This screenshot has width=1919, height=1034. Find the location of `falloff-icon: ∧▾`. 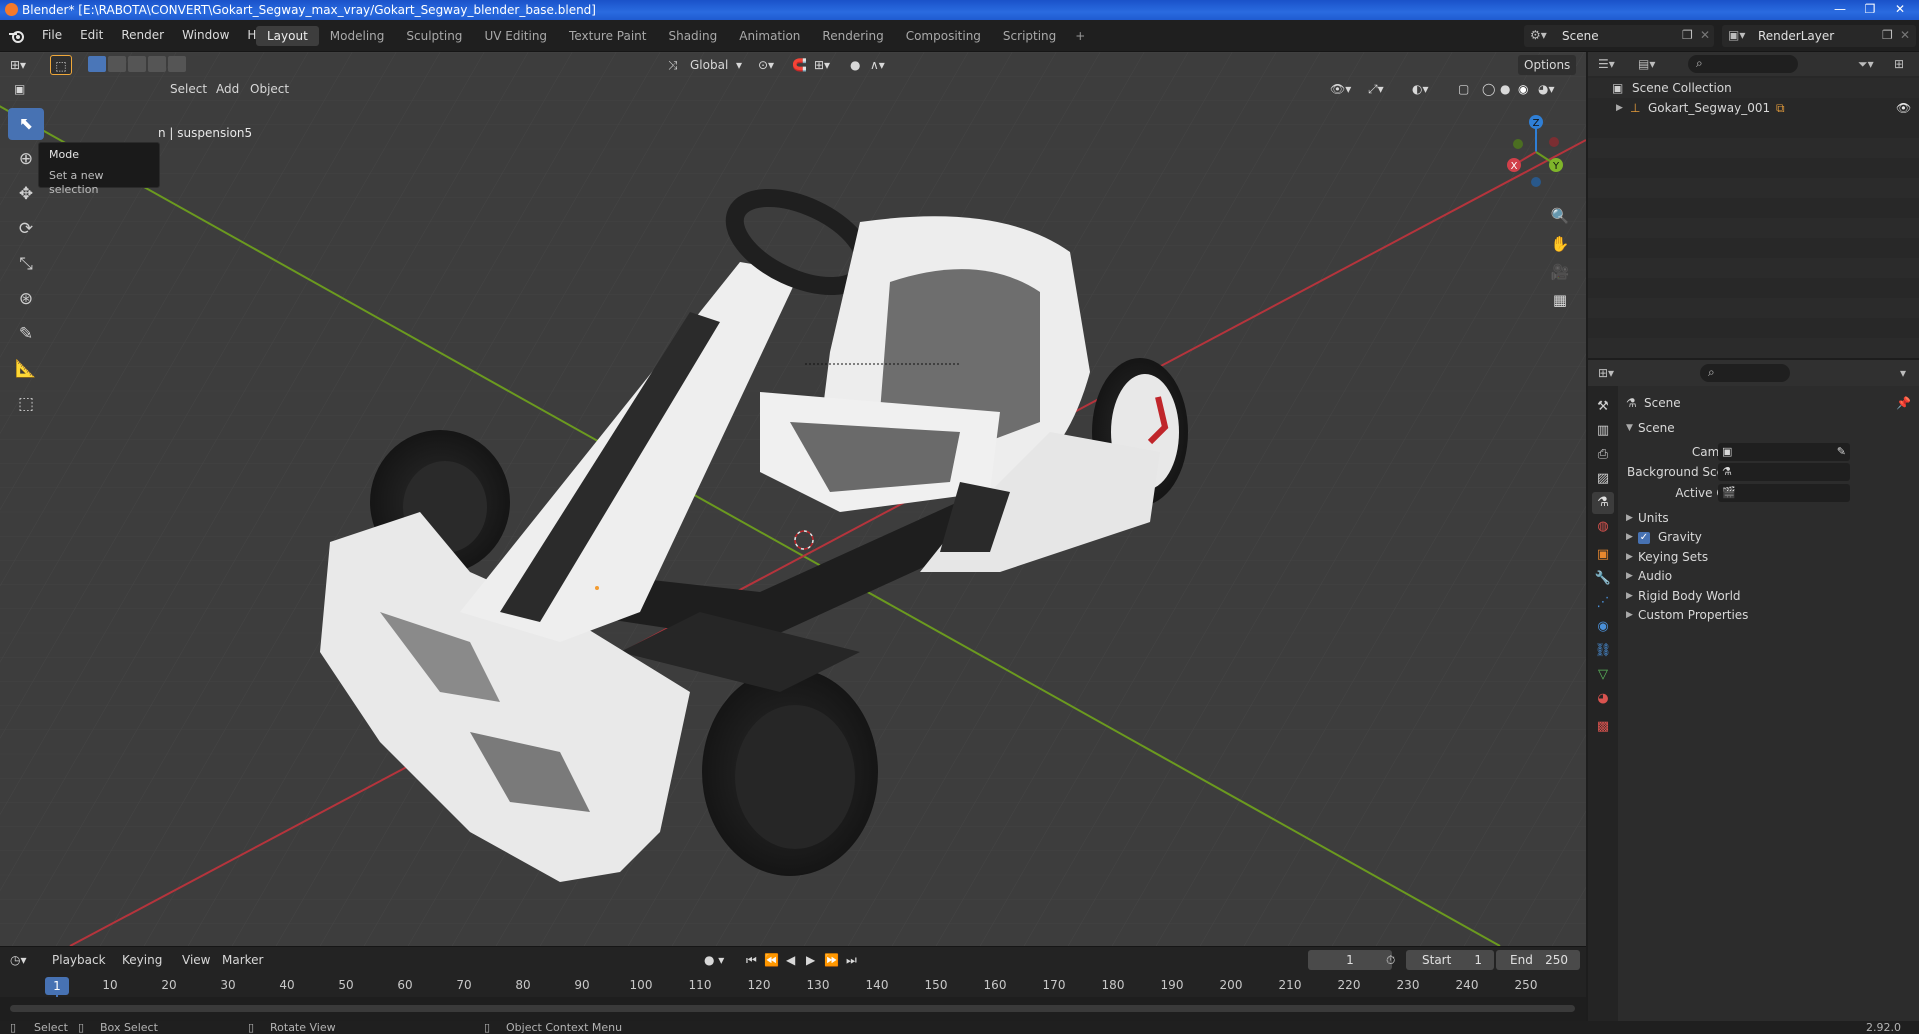

falloff-icon: ∧▾ is located at coordinates (877, 65).